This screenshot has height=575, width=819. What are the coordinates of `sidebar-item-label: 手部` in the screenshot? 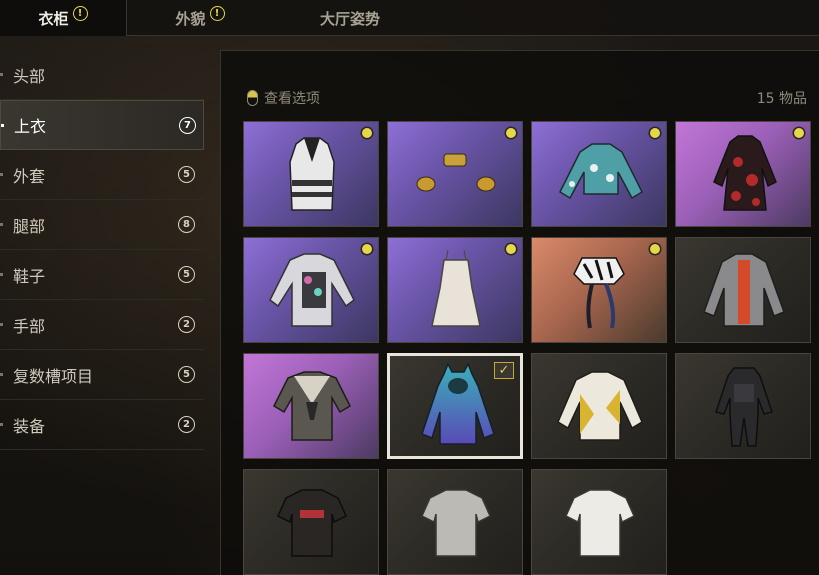 It's located at (29, 326).